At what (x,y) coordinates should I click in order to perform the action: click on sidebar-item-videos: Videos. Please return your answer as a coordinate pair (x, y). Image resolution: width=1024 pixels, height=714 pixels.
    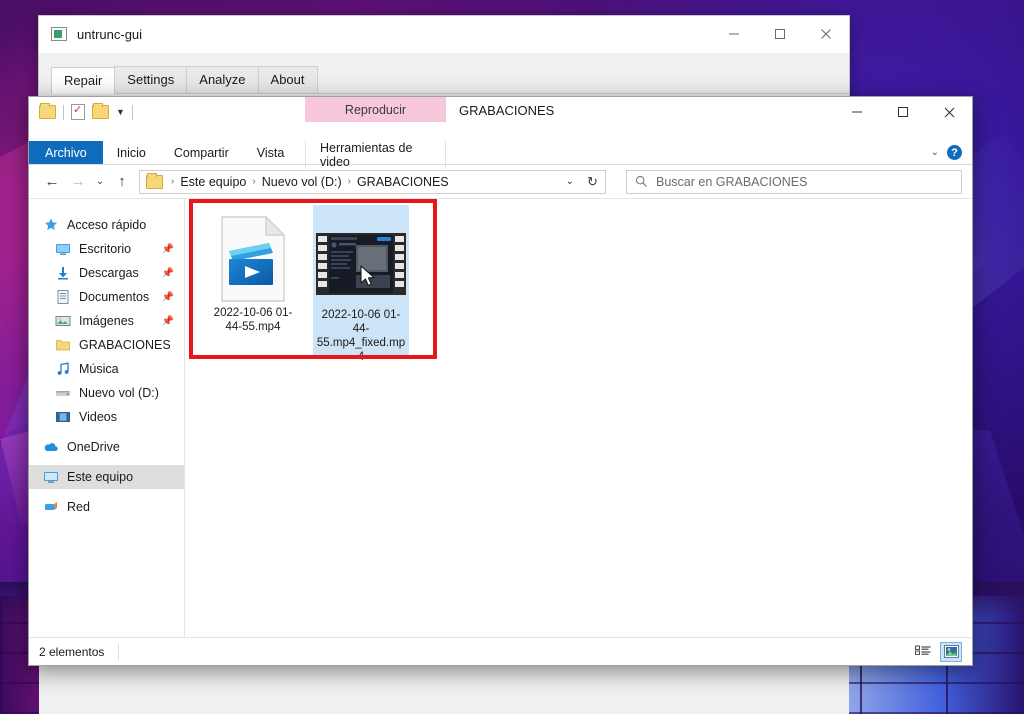
    Looking at the image, I should click on (106, 417).